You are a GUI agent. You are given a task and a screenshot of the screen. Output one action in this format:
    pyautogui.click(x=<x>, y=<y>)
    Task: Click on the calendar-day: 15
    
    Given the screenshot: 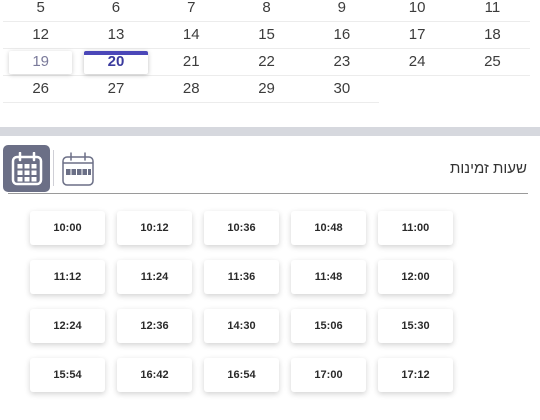 What is the action you would take?
    pyautogui.click(x=266, y=34)
    